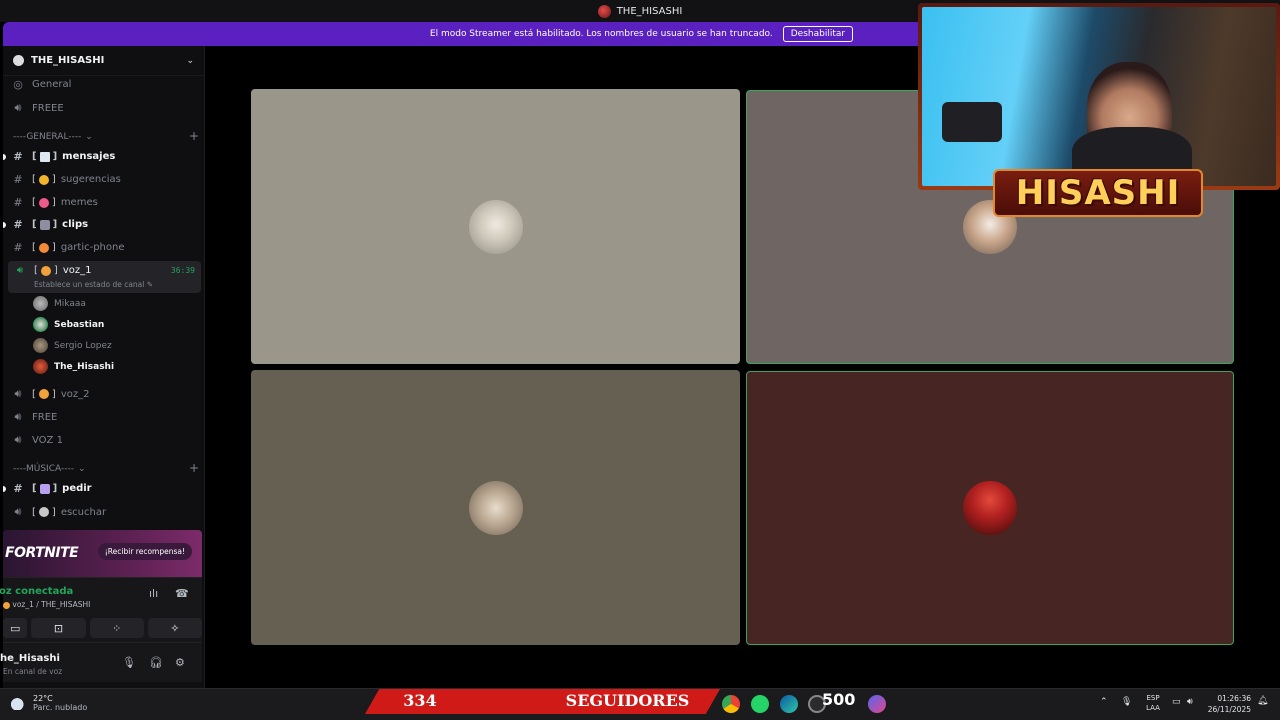 The image size is (1280, 720). Describe the element at coordinates (106, 202) in the screenshot. I see `channel-memes: # [ ] memes` at that location.